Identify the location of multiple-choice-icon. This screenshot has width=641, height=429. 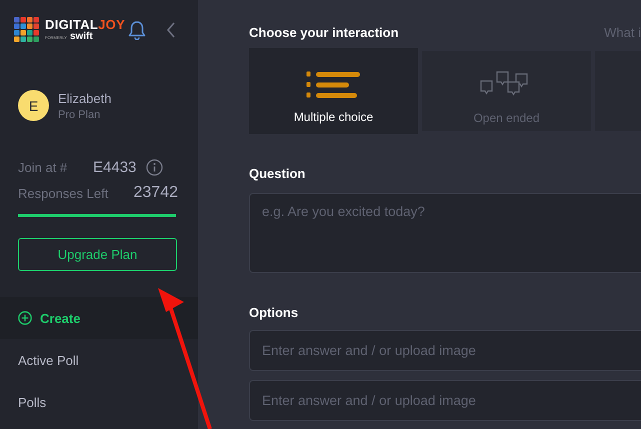
(334, 84).